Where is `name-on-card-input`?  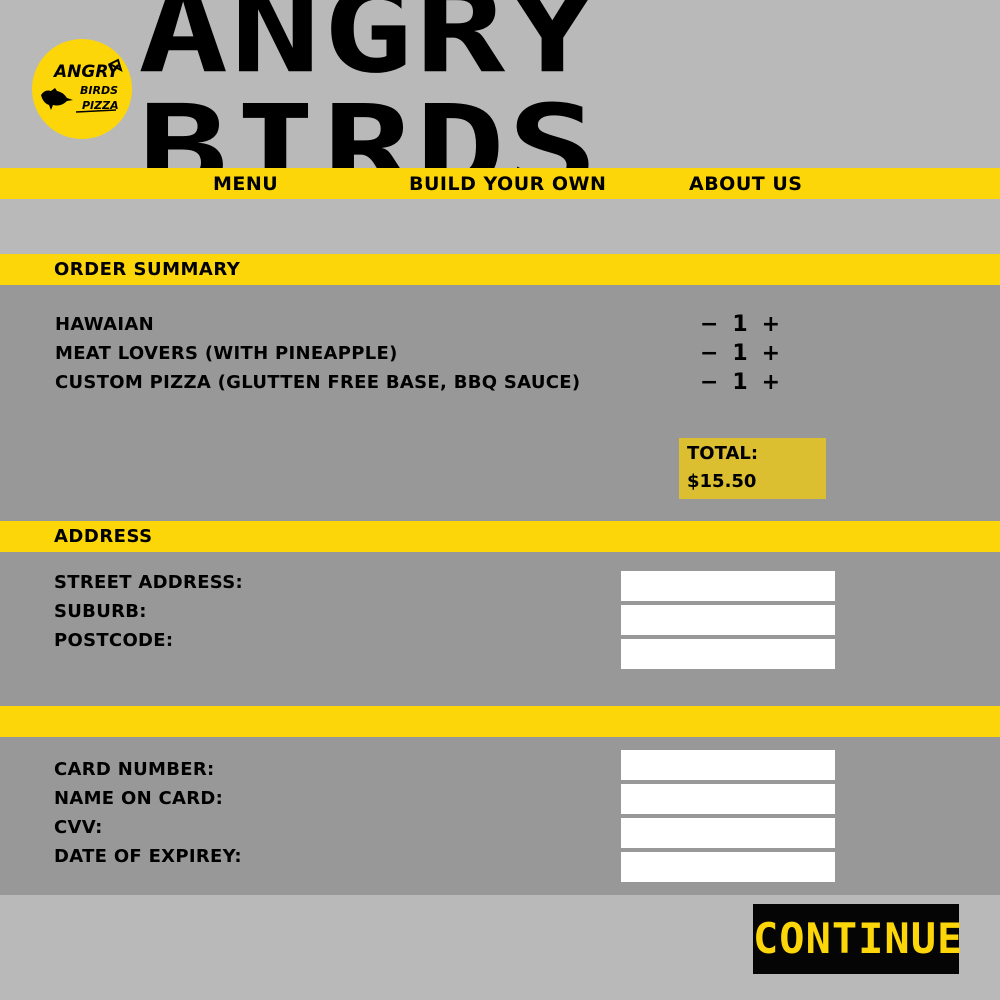 name-on-card-input is located at coordinates (728, 799).